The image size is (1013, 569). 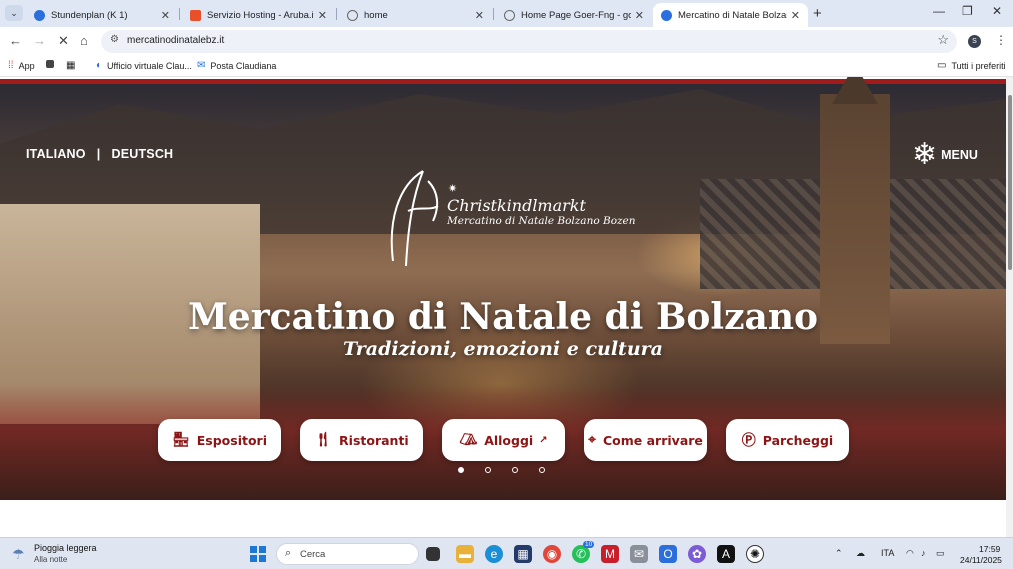 I want to click on clock-date: 24/11/2025, so click(x=981, y=560).